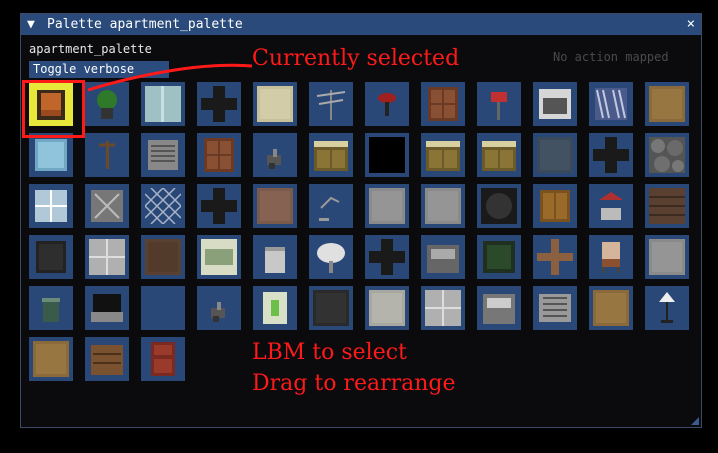 Image resolution: width=718 pixels, height=453 pixels. Describe the element at coordinates (329, 352) in the screenshot. I see `annotation-lbm: LBM to select` at that location.